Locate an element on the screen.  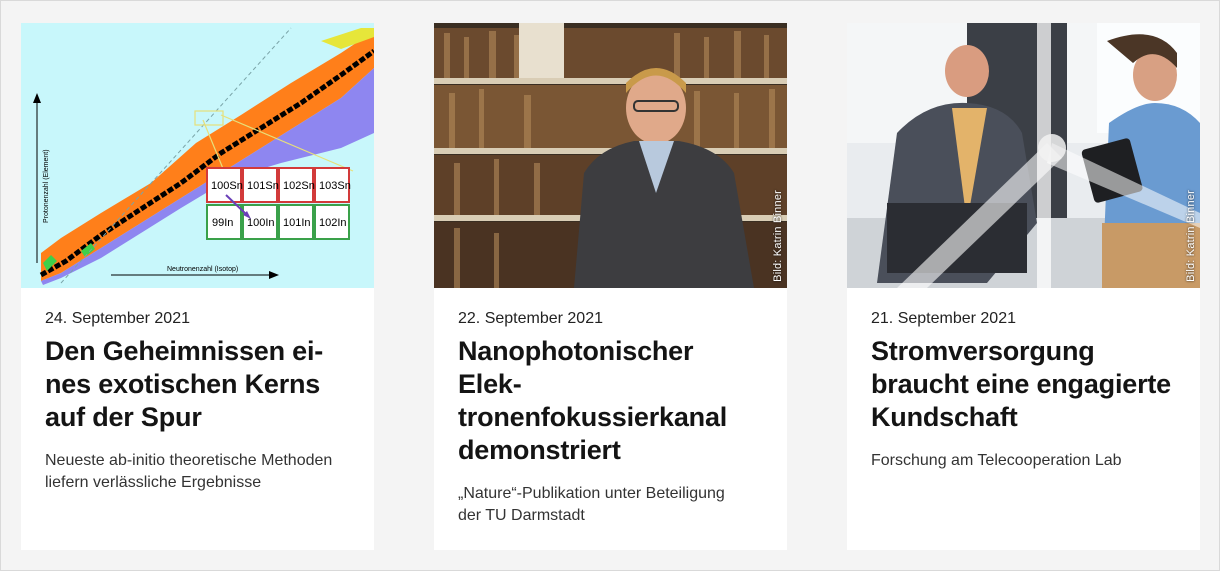
news-date: 22. September 2021 is located at coordinates (530, 318).